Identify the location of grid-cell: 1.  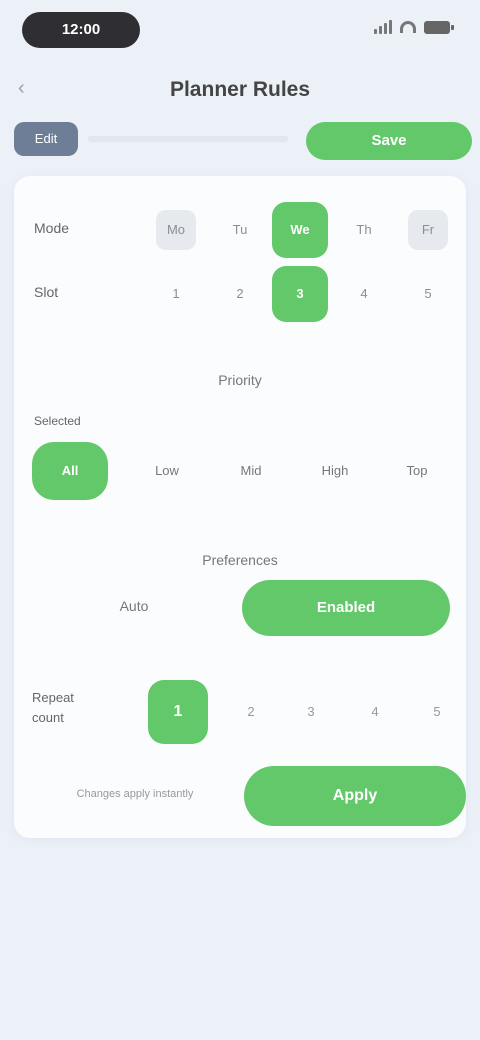
(176, 294).